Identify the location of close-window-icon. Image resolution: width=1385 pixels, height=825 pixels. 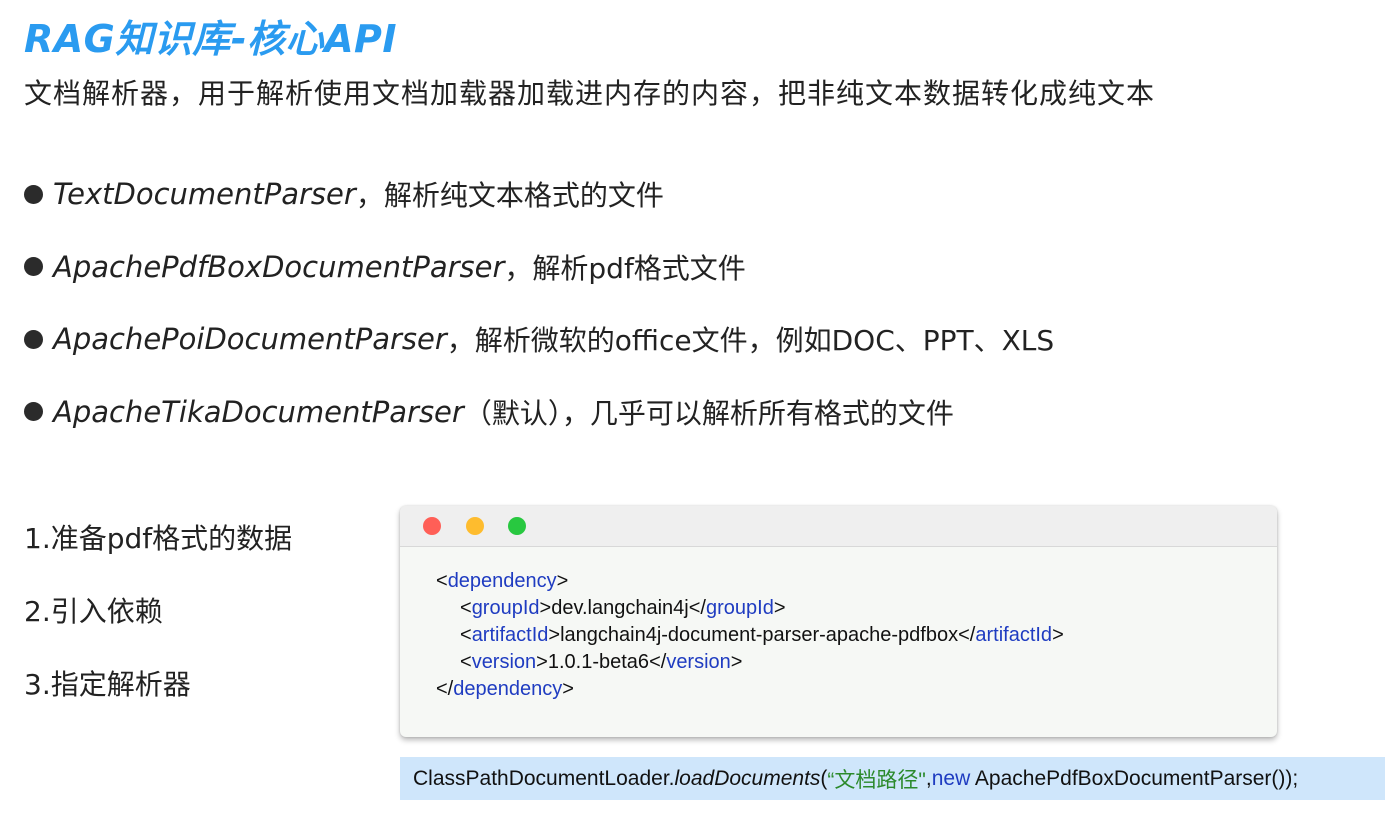
(432, 526).